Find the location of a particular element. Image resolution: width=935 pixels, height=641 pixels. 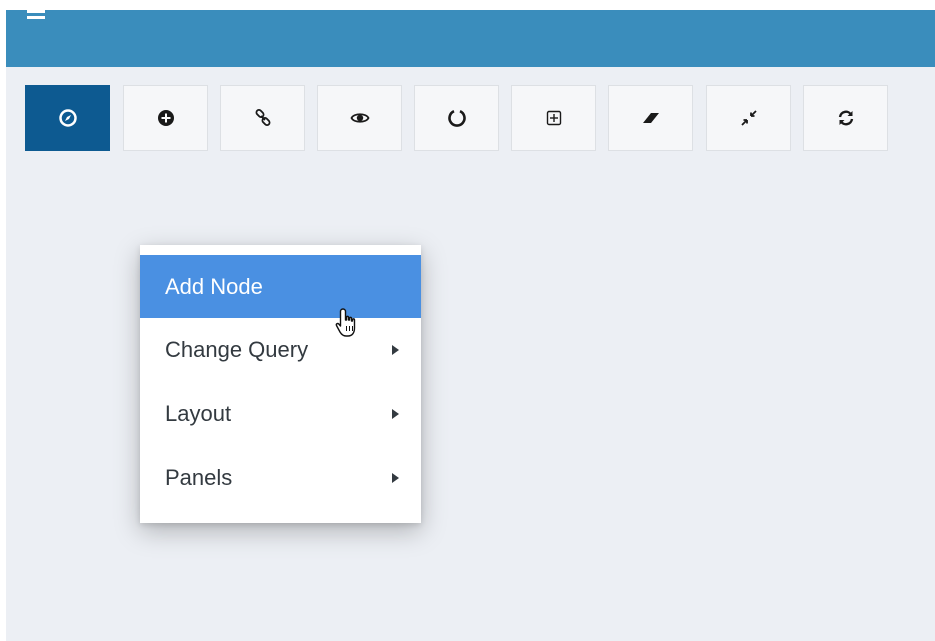

compass-icon is located at coordinates (67, 118).